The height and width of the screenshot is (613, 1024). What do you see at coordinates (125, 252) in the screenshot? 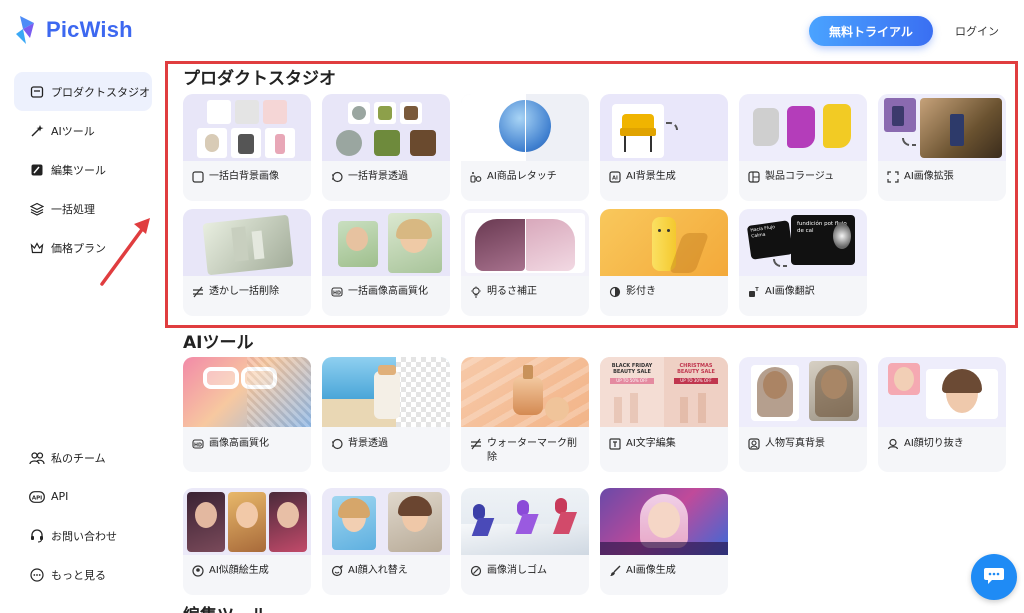
I see `annotation-arrow` at bounding box center [125, 252].